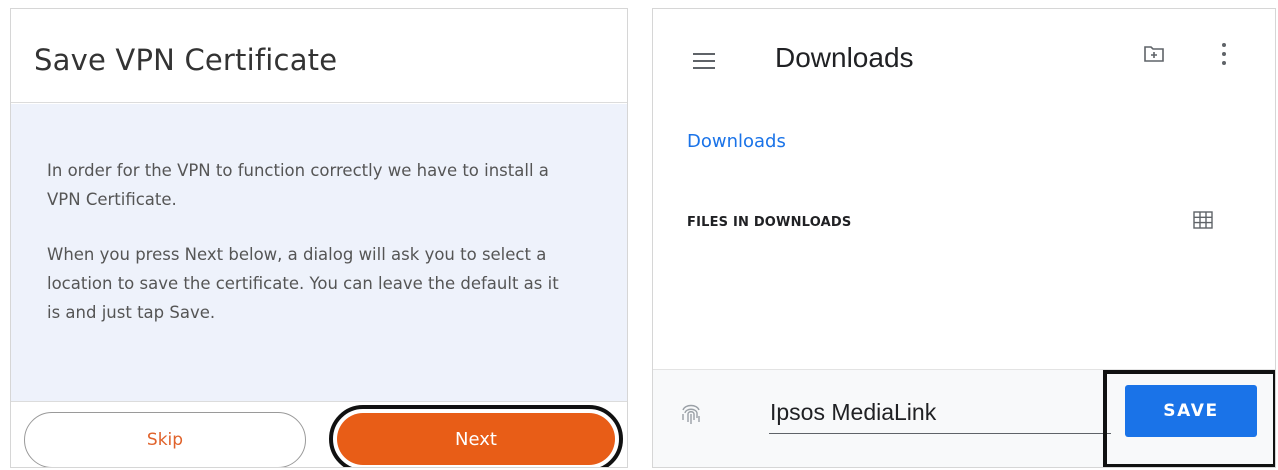 The width and height of the screenshot is (1278, 470). I want to click on menu-icon, so click(704, 61).